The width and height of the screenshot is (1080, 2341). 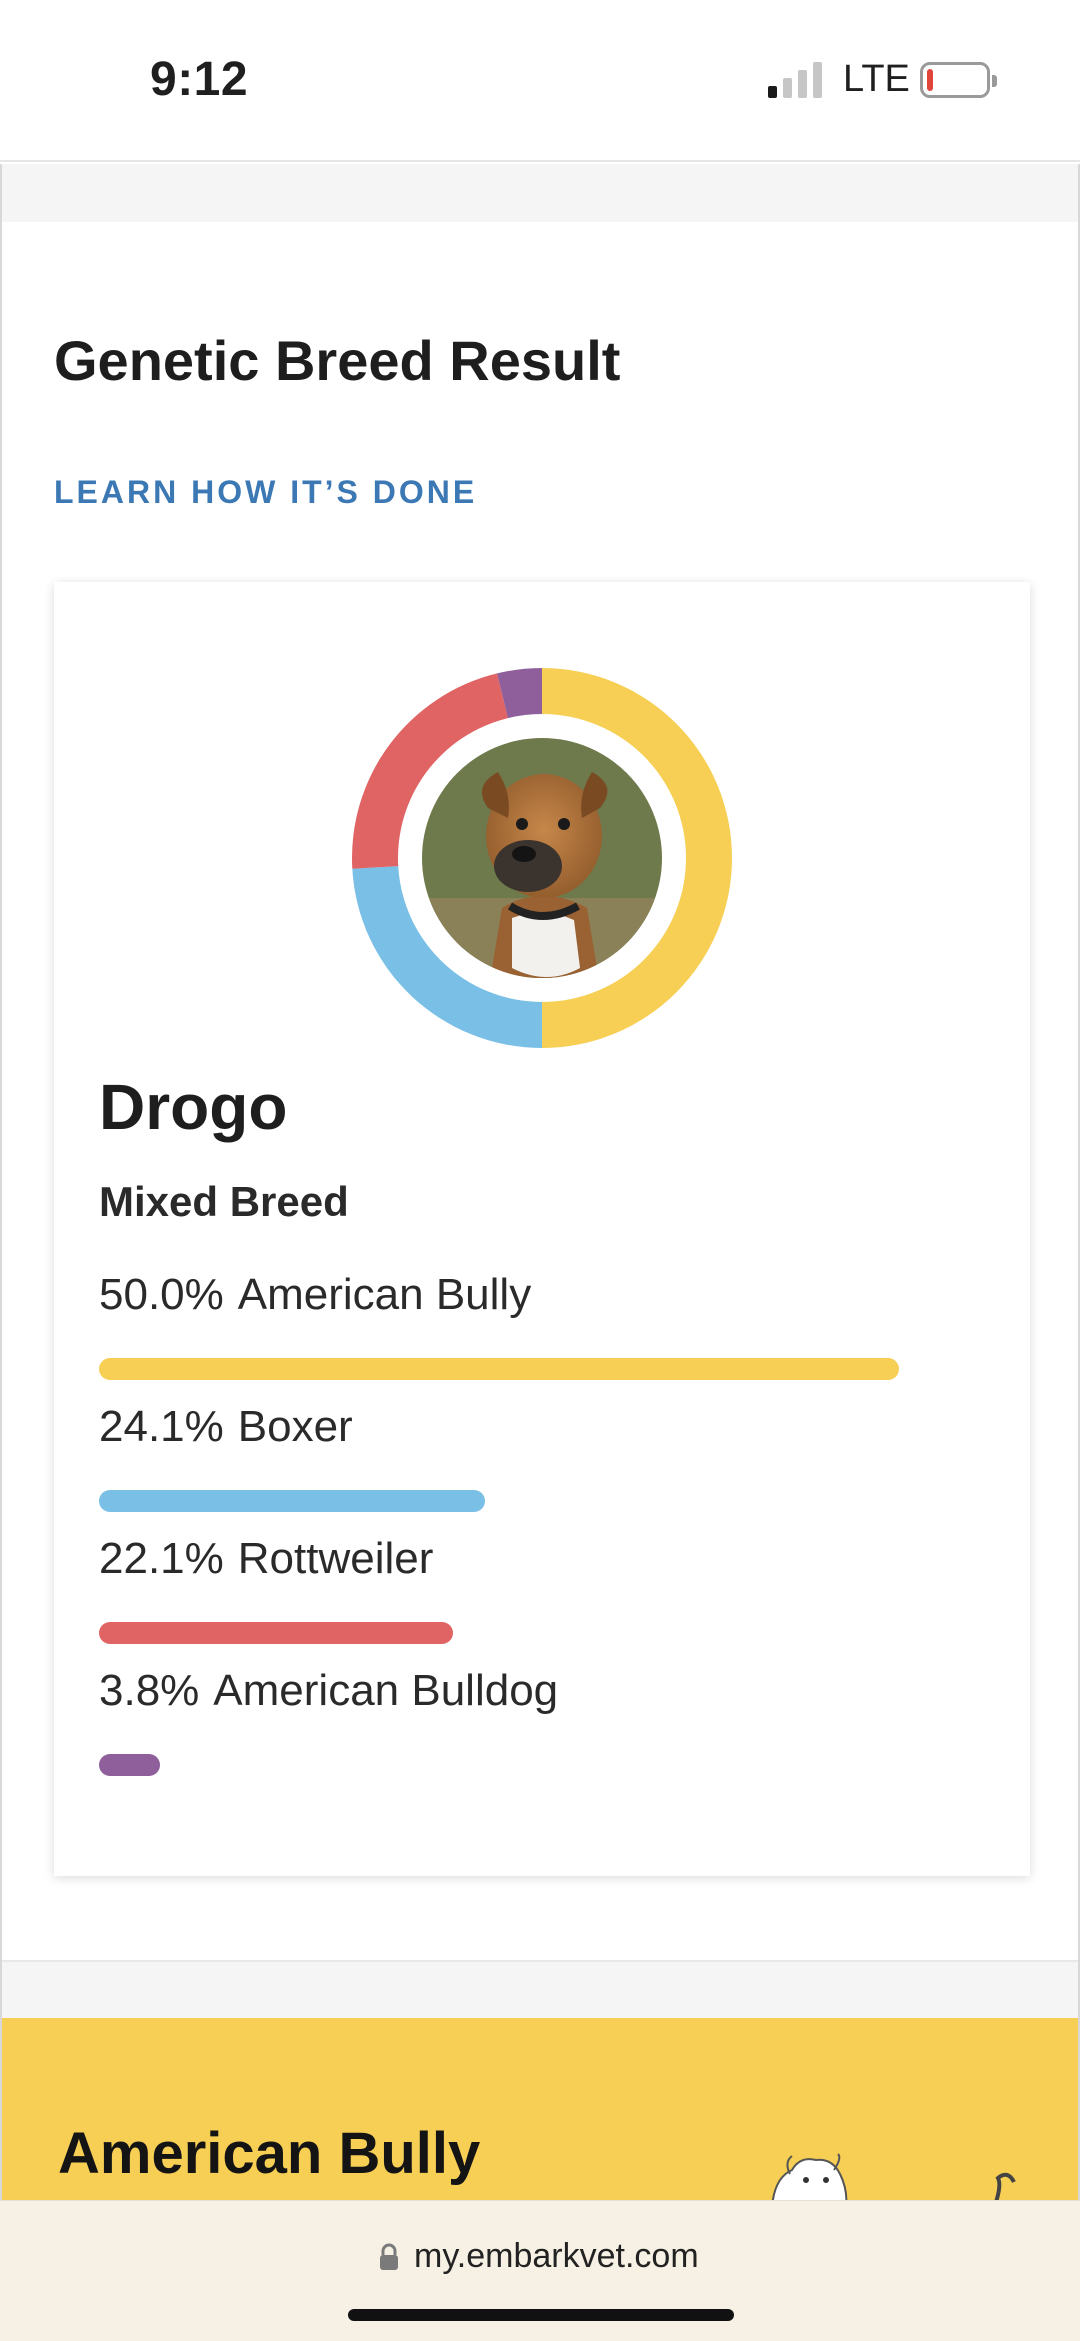 I want to click on breed-donut-chart, so click(x=542, y=858).